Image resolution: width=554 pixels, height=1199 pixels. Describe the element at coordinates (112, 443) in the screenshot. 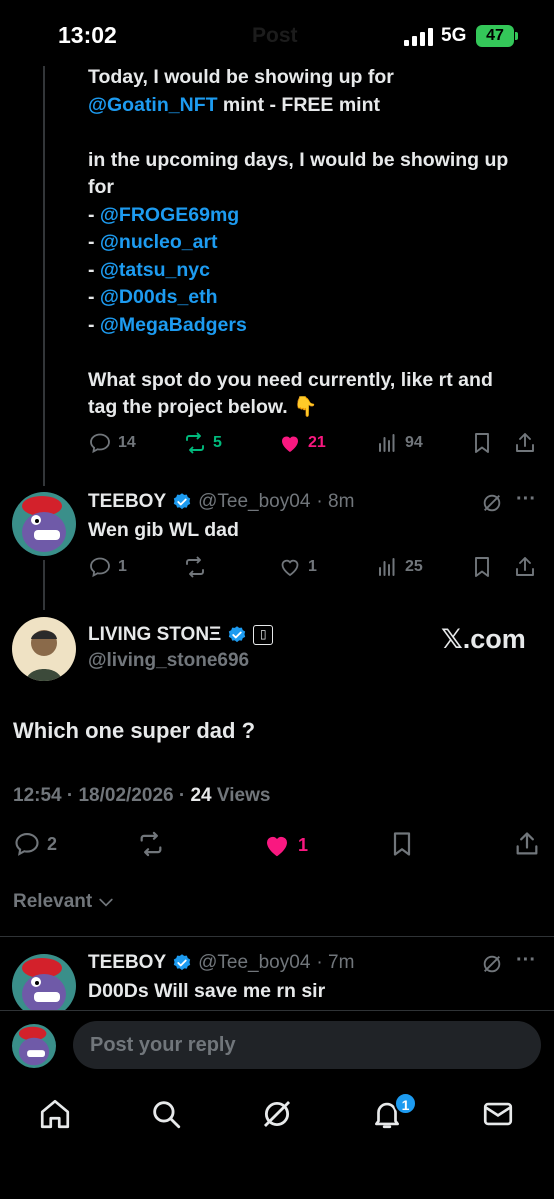

I see `reply-button: 14` at that location.